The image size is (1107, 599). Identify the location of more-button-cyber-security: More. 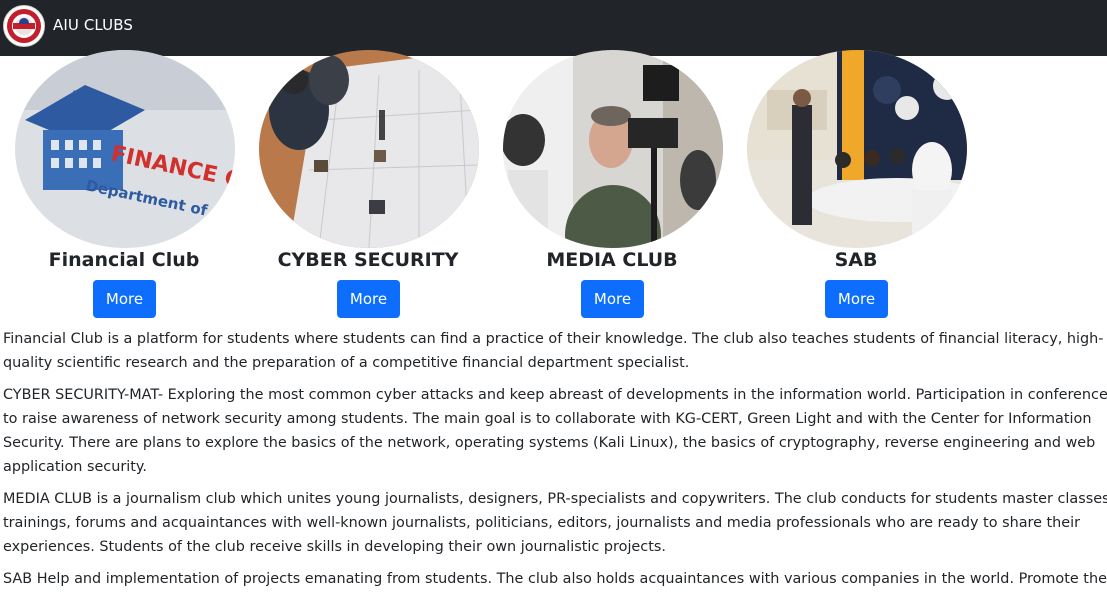
(368, 299).